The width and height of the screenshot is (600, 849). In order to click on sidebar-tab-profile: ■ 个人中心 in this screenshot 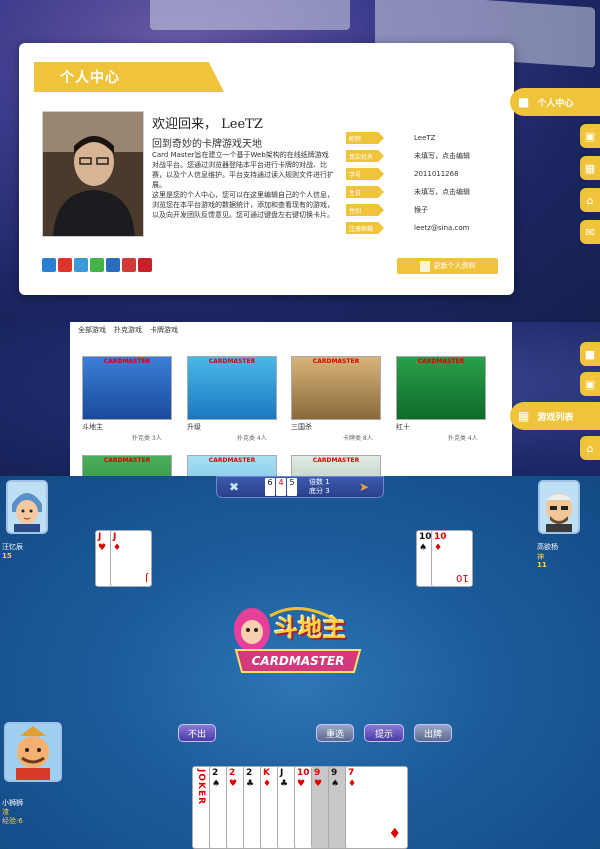, I will do `click(555, 102)`.